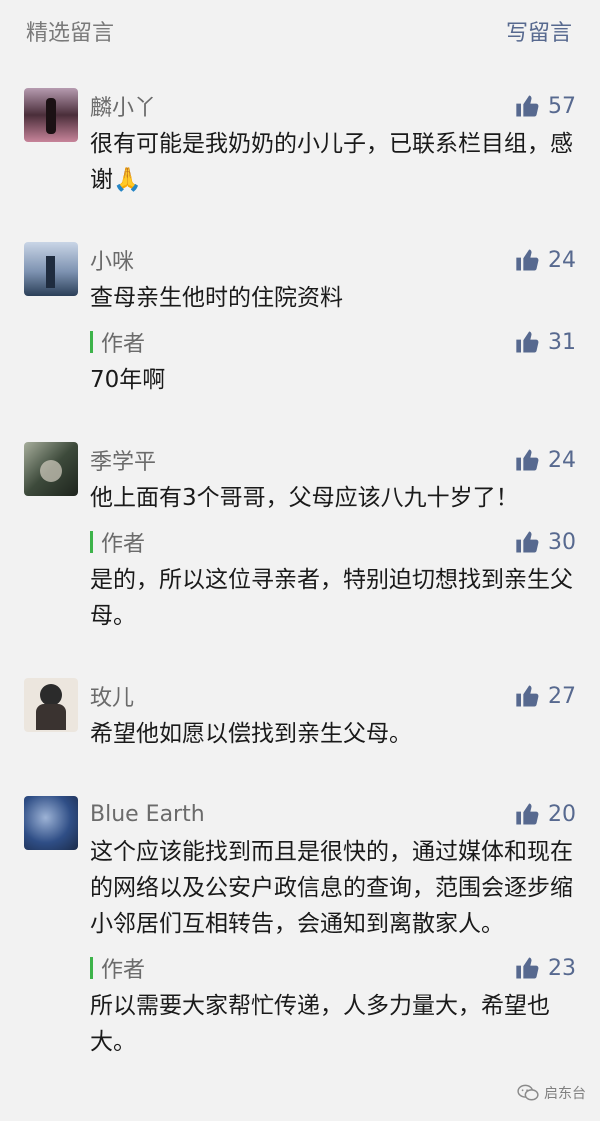  I want to click on like-count: 31, so click(562, 342).